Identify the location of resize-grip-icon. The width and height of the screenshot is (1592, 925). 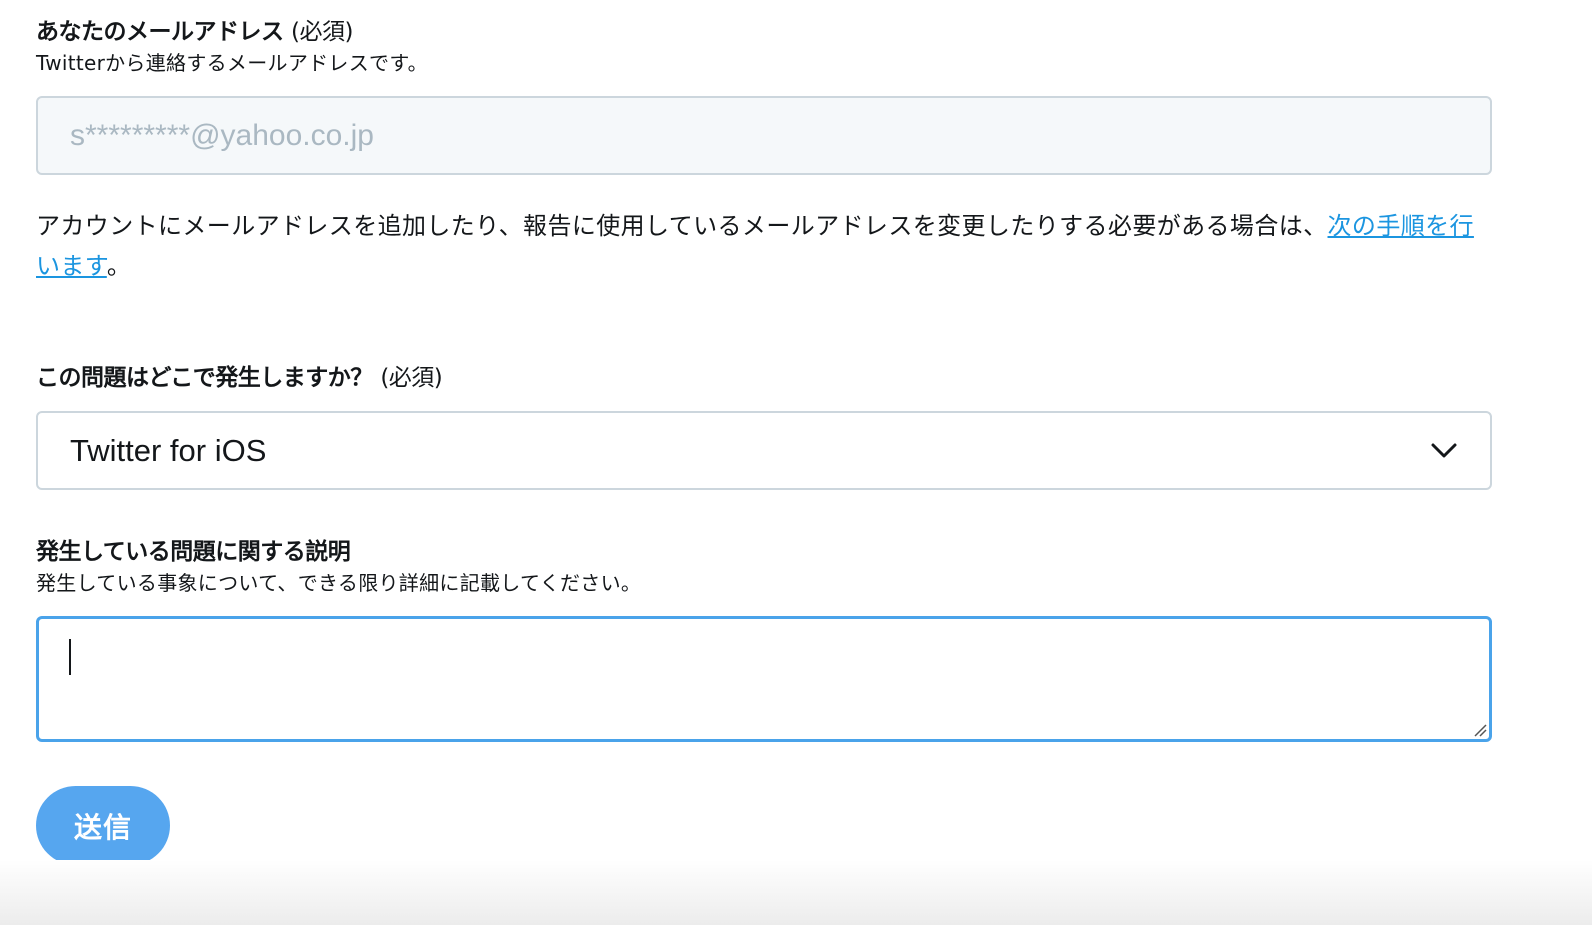
(1480, 730).